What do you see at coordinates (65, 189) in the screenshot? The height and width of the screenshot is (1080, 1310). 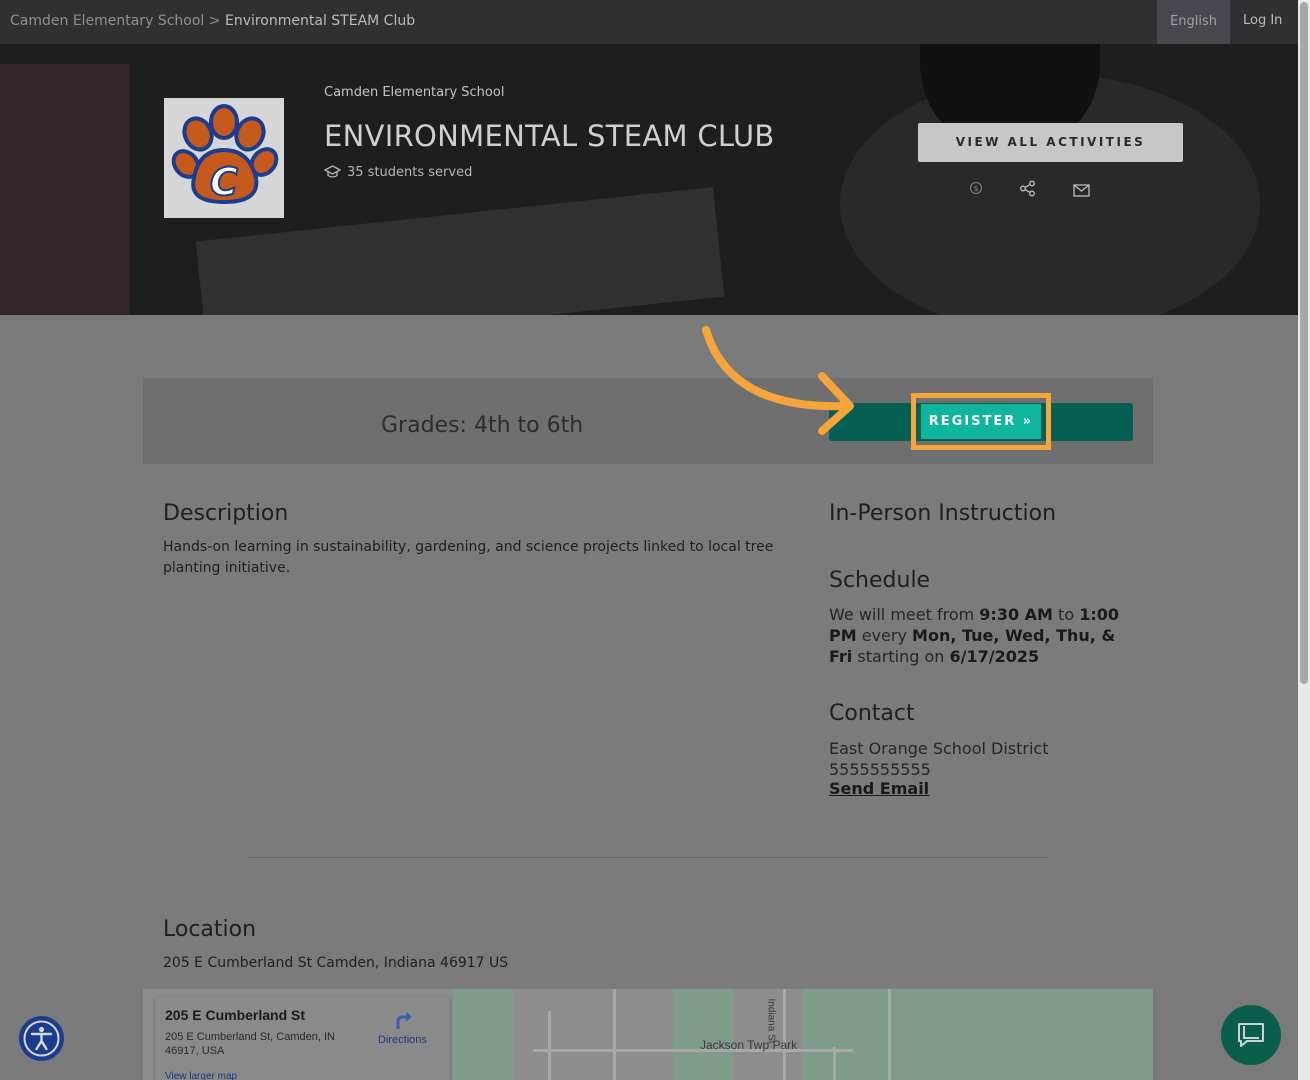 I see `hero-bg-books` at bounding box center [65, 189].